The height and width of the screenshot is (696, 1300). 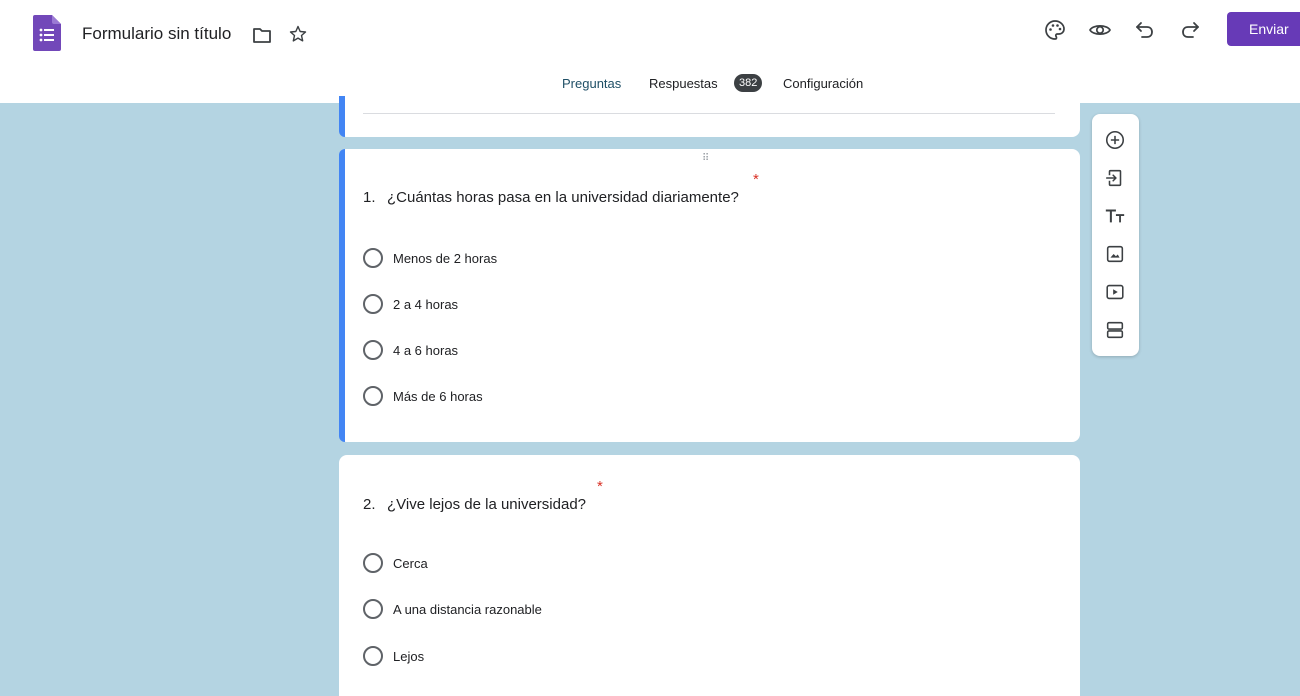 What do you see at coordinates (438, 396) in the screenshot?
I see `option-label: Más de 6 horas` at bounding box center [438, 396].